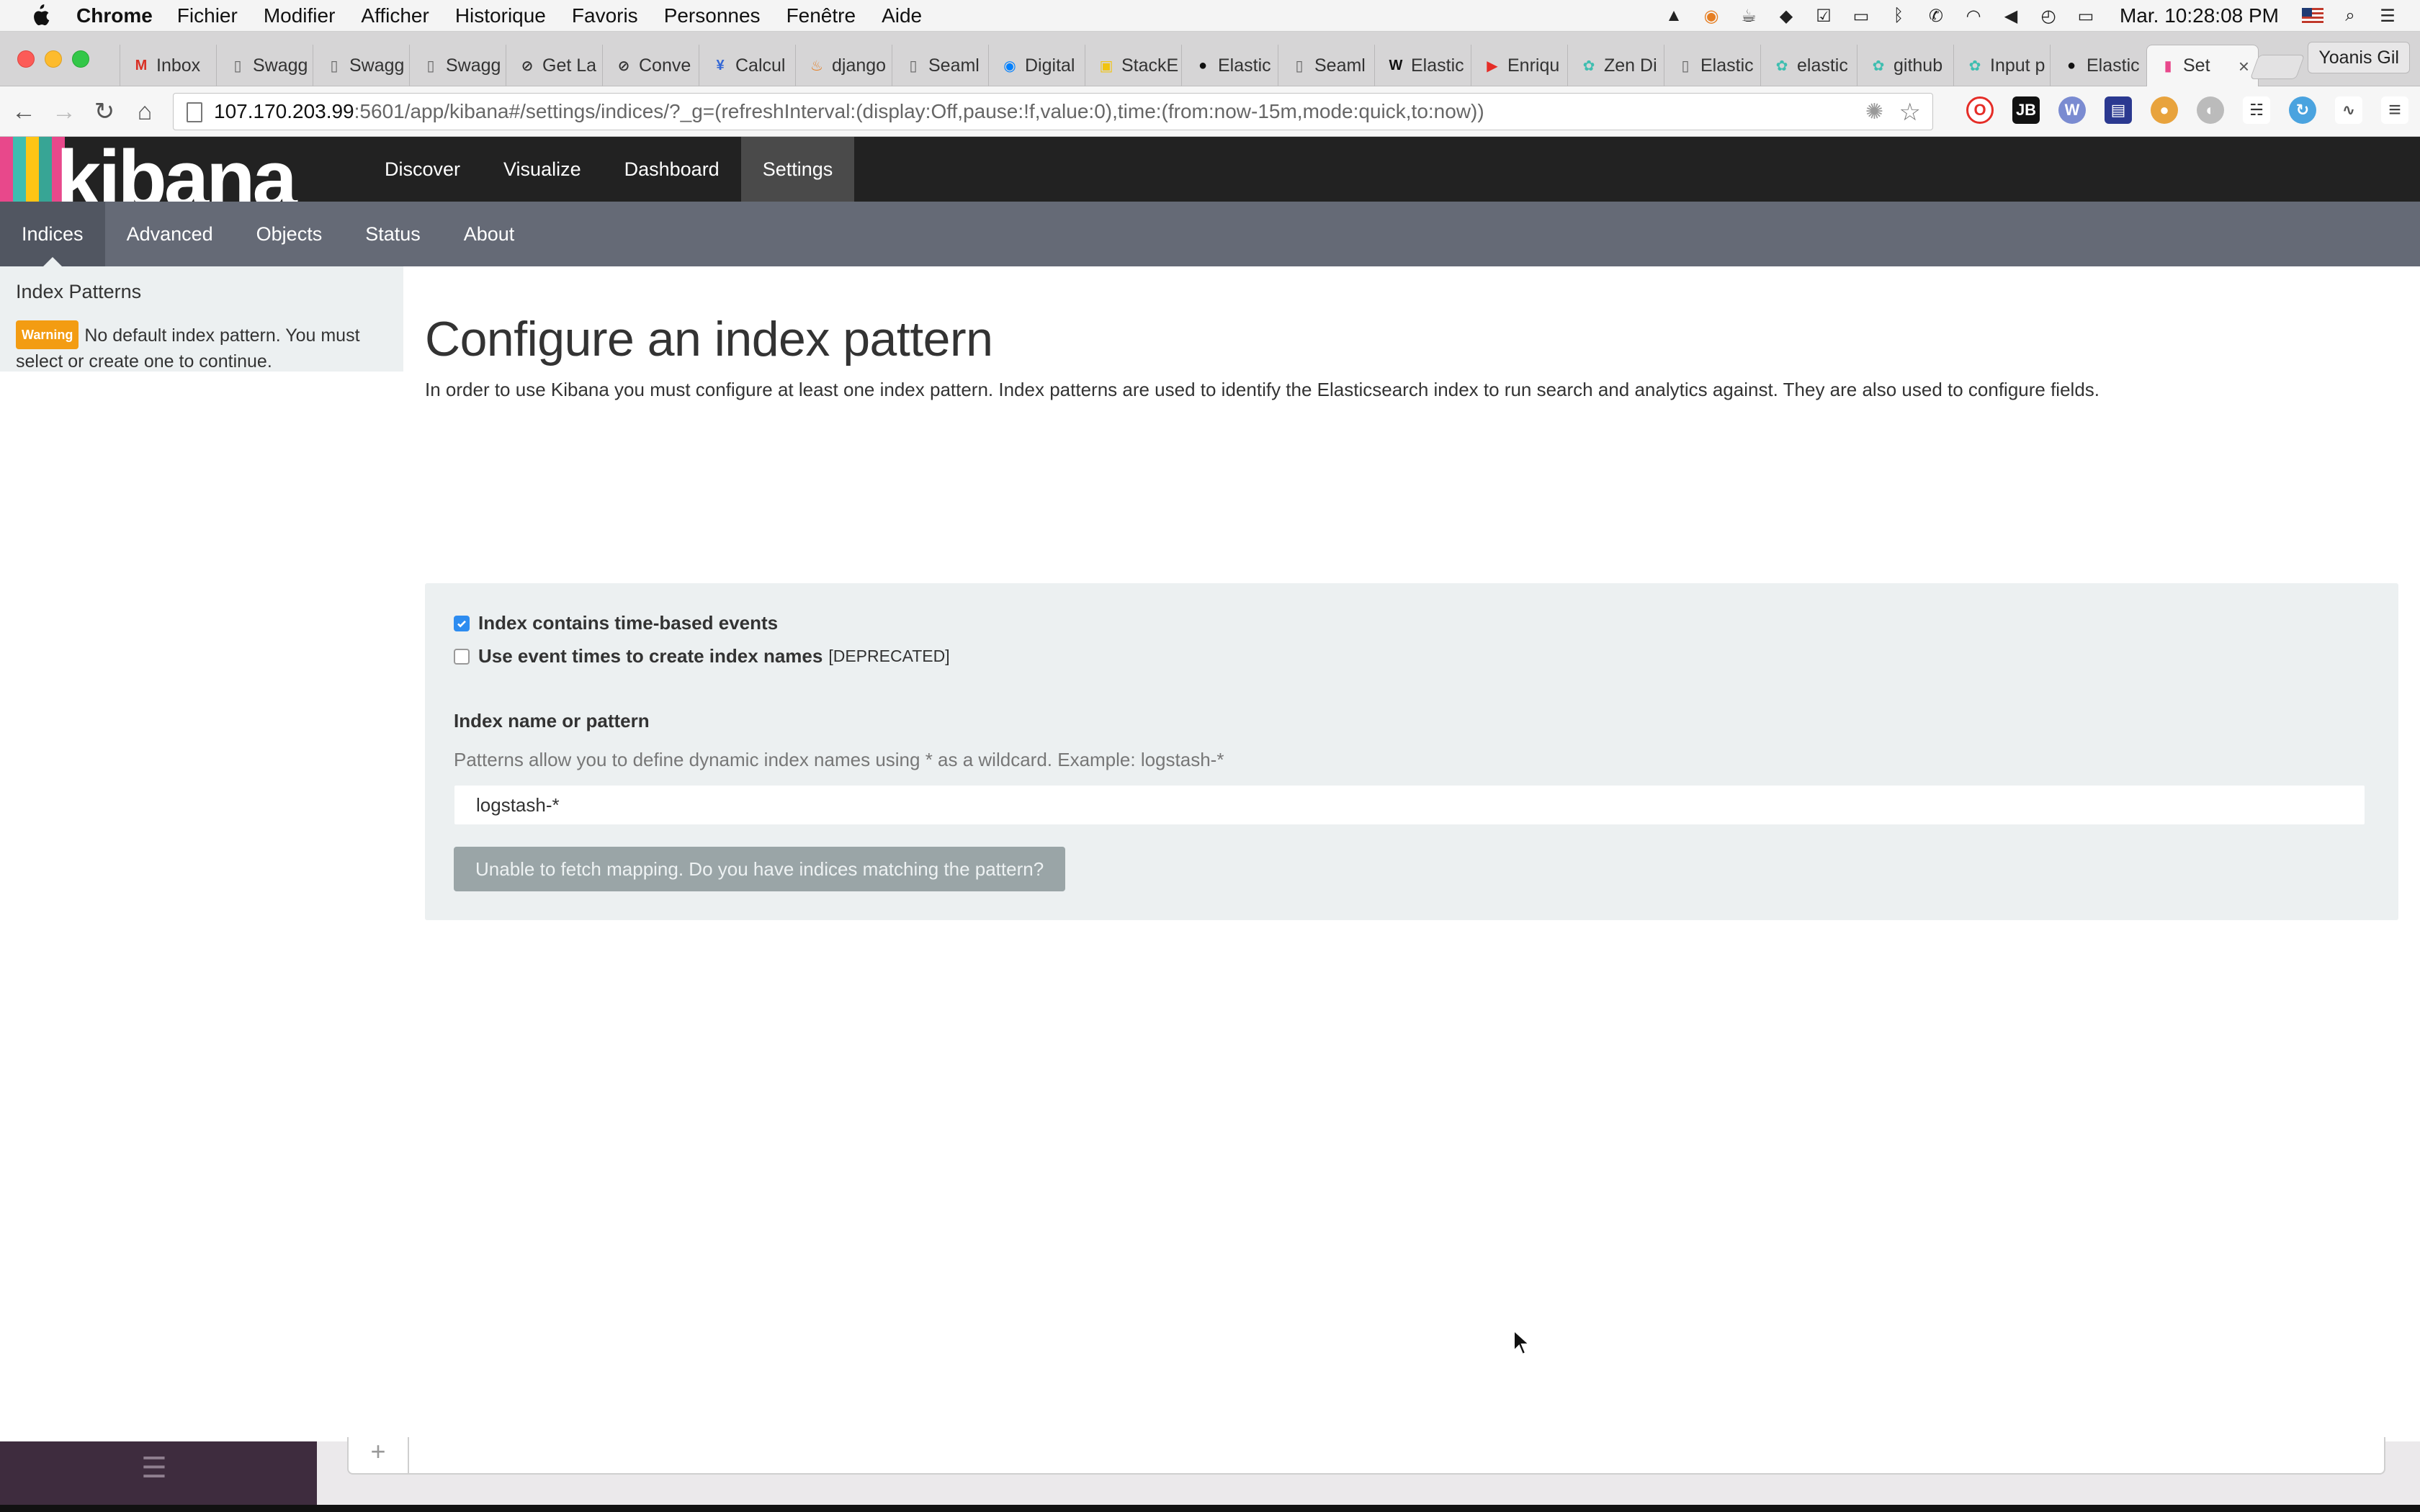 The width and height of the screenshot is (2420, 1512). I want to click on chrome-menu-icon: ≡, so click(2394, 110).